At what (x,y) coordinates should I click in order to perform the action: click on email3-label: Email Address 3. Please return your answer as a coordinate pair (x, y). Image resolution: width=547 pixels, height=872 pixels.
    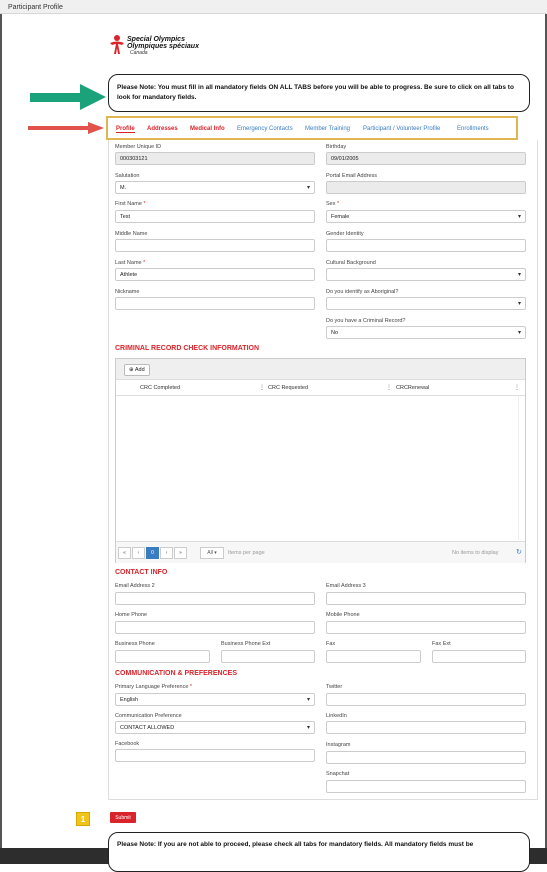
    Looking at the image, I should click on (346, 586).